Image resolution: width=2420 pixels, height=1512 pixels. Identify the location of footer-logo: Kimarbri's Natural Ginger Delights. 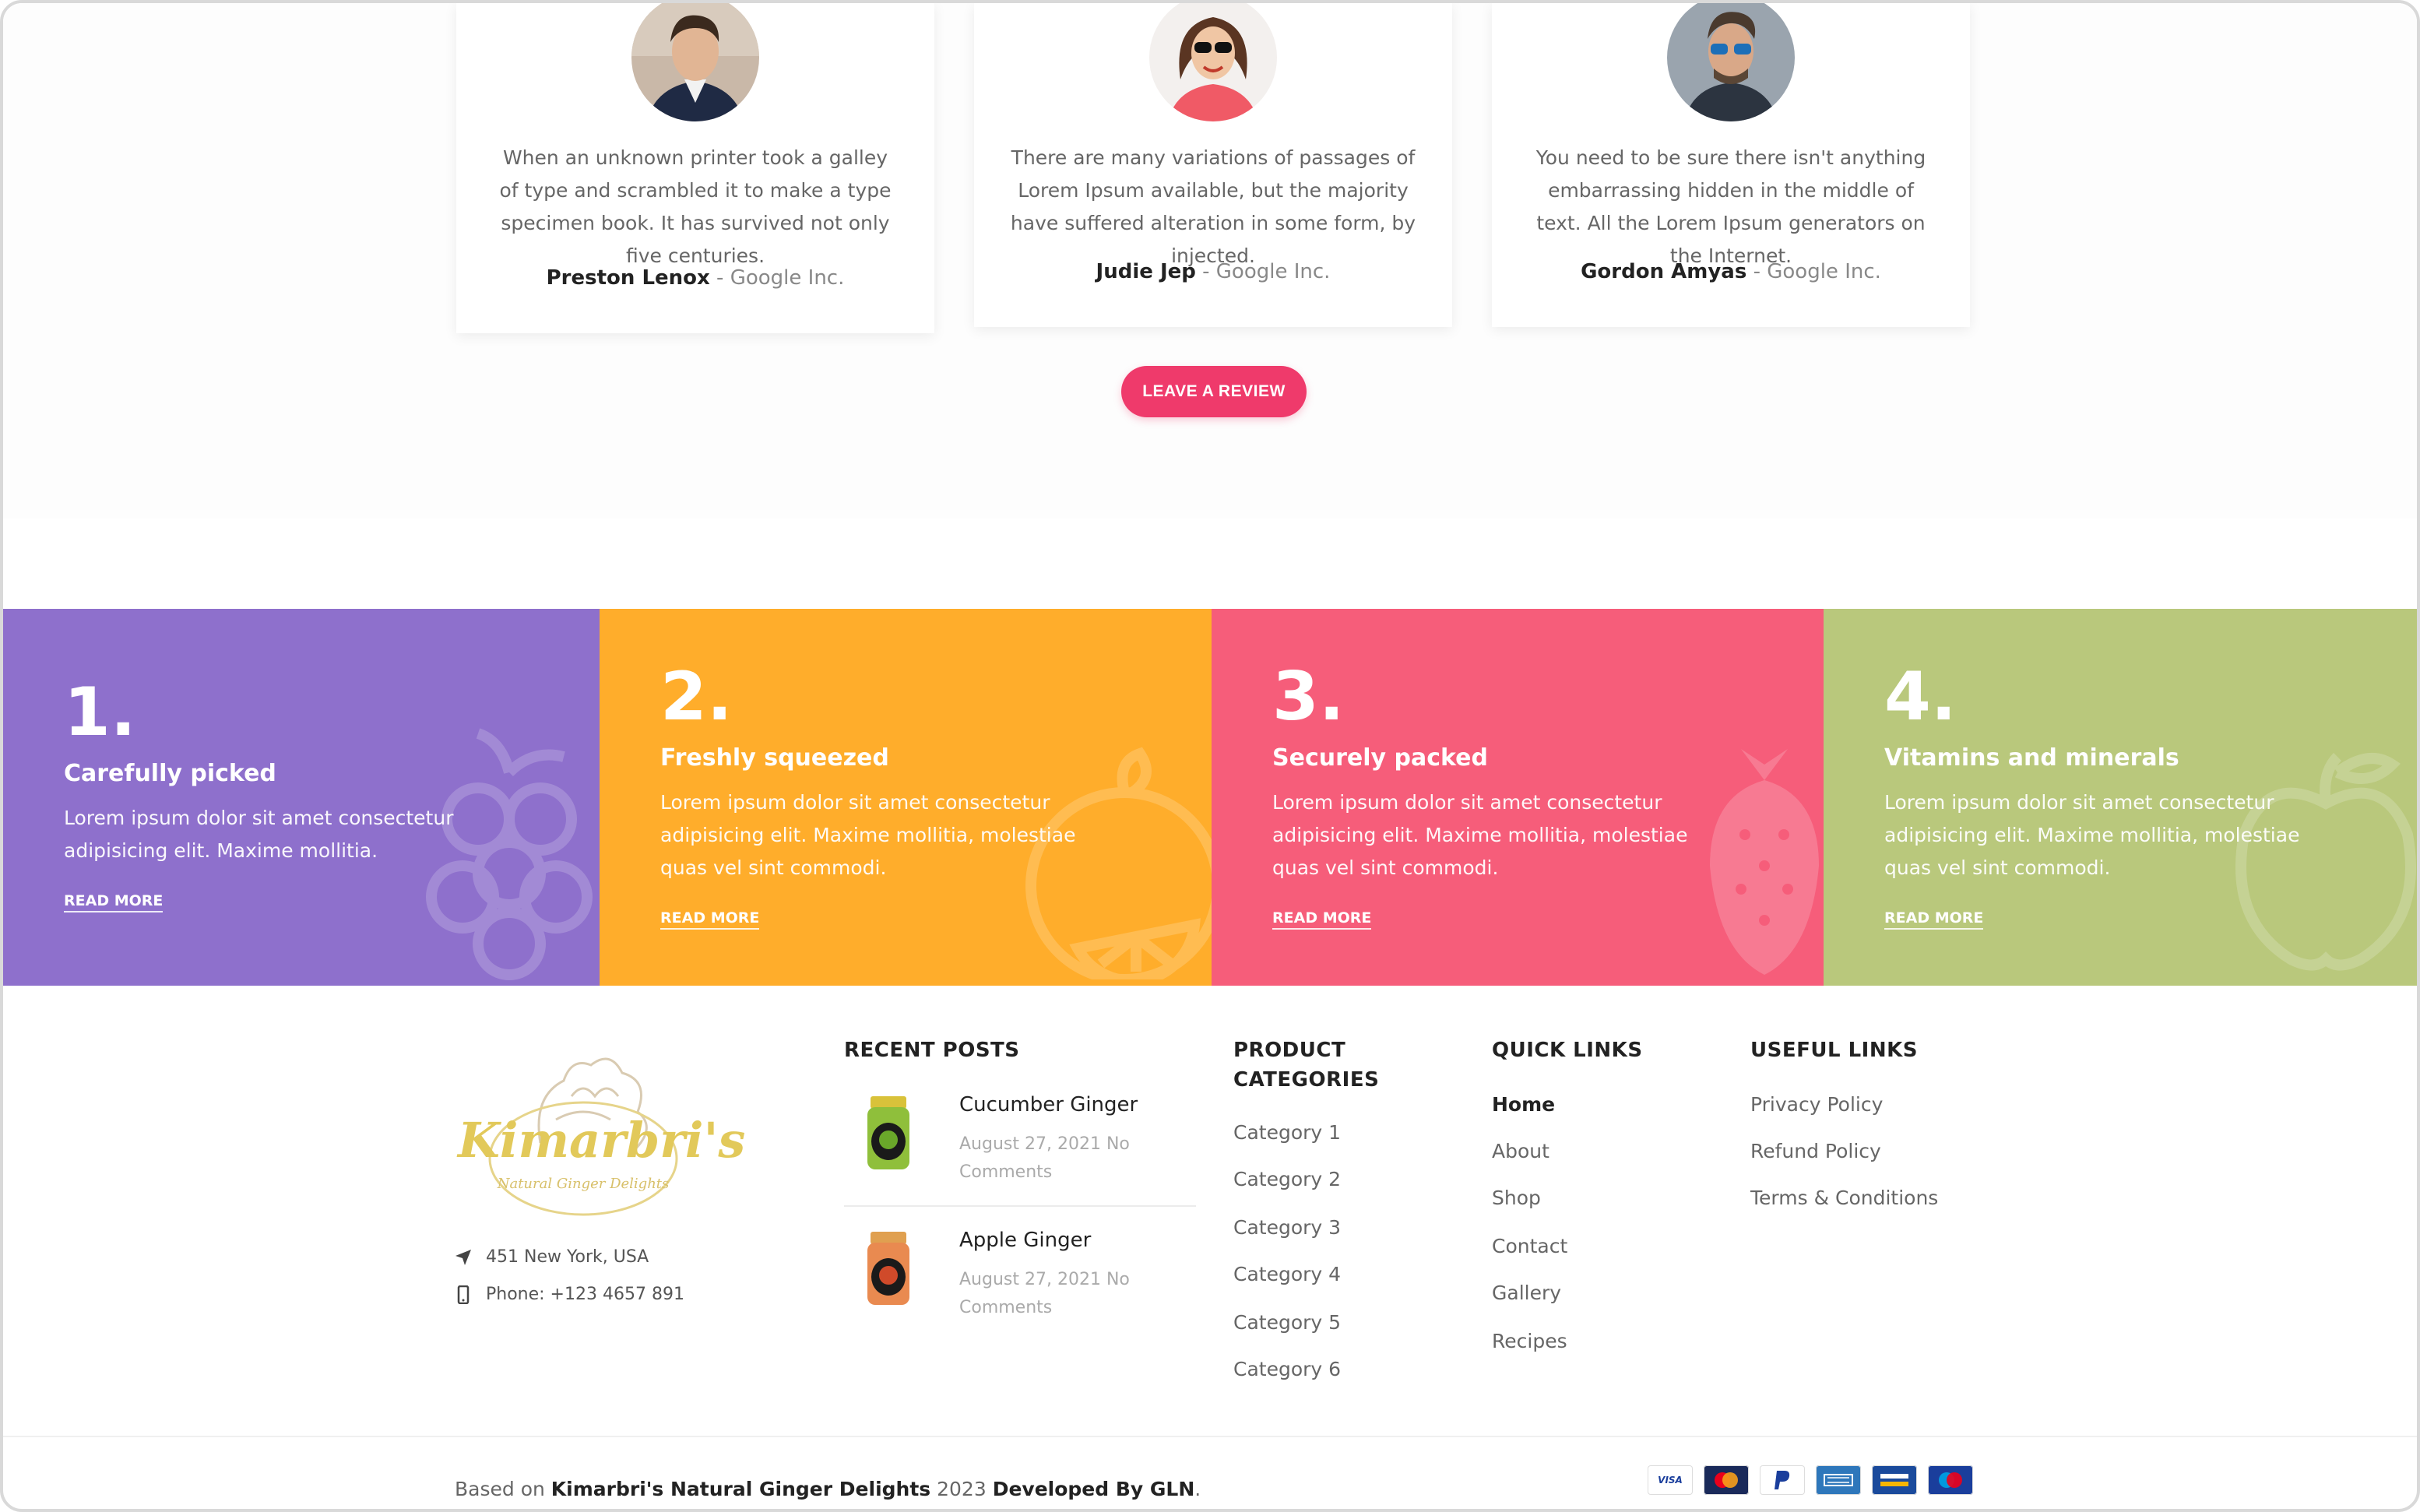
(600, 1135).